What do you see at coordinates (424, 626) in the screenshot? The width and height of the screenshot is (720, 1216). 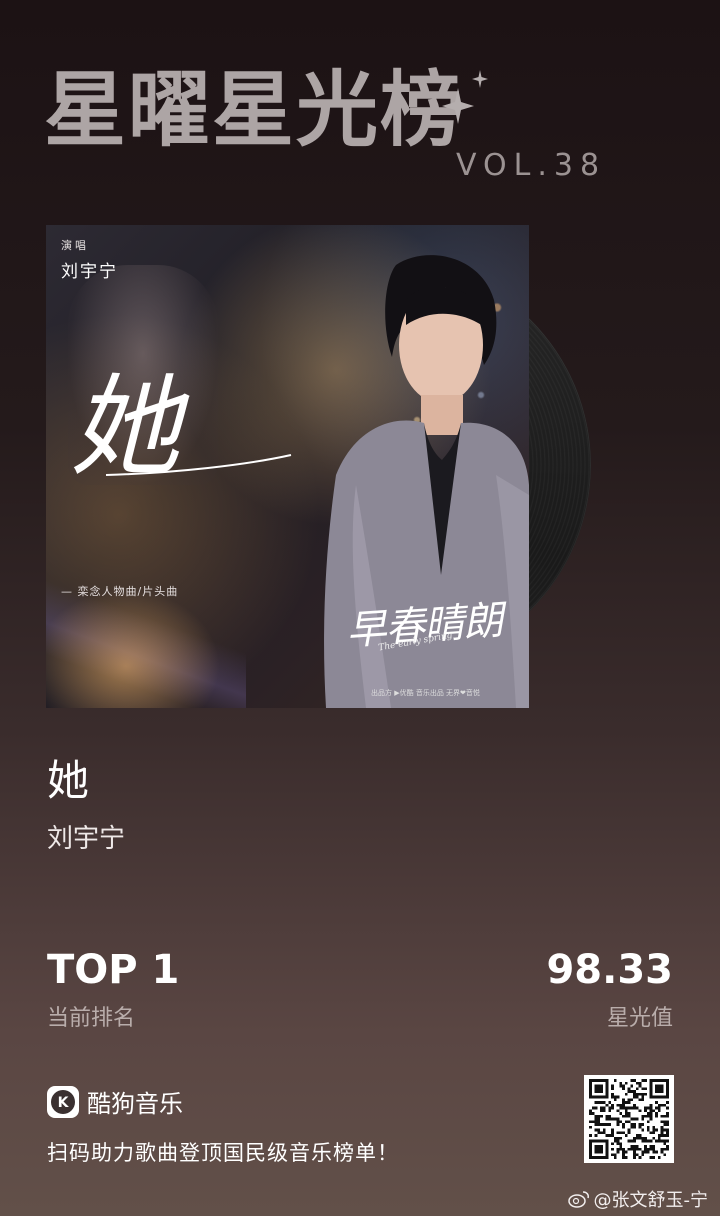 I see `cover-drama-title: 早春晴朗` at bounding box center [424, 626].